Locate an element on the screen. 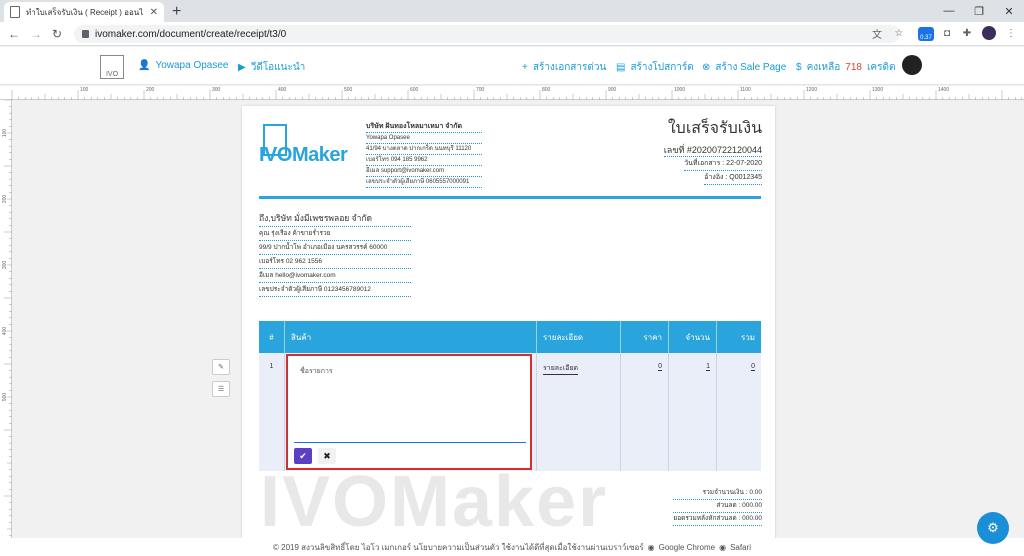  user-name: Yowapa Opasee is located at coordinates (192, 65).